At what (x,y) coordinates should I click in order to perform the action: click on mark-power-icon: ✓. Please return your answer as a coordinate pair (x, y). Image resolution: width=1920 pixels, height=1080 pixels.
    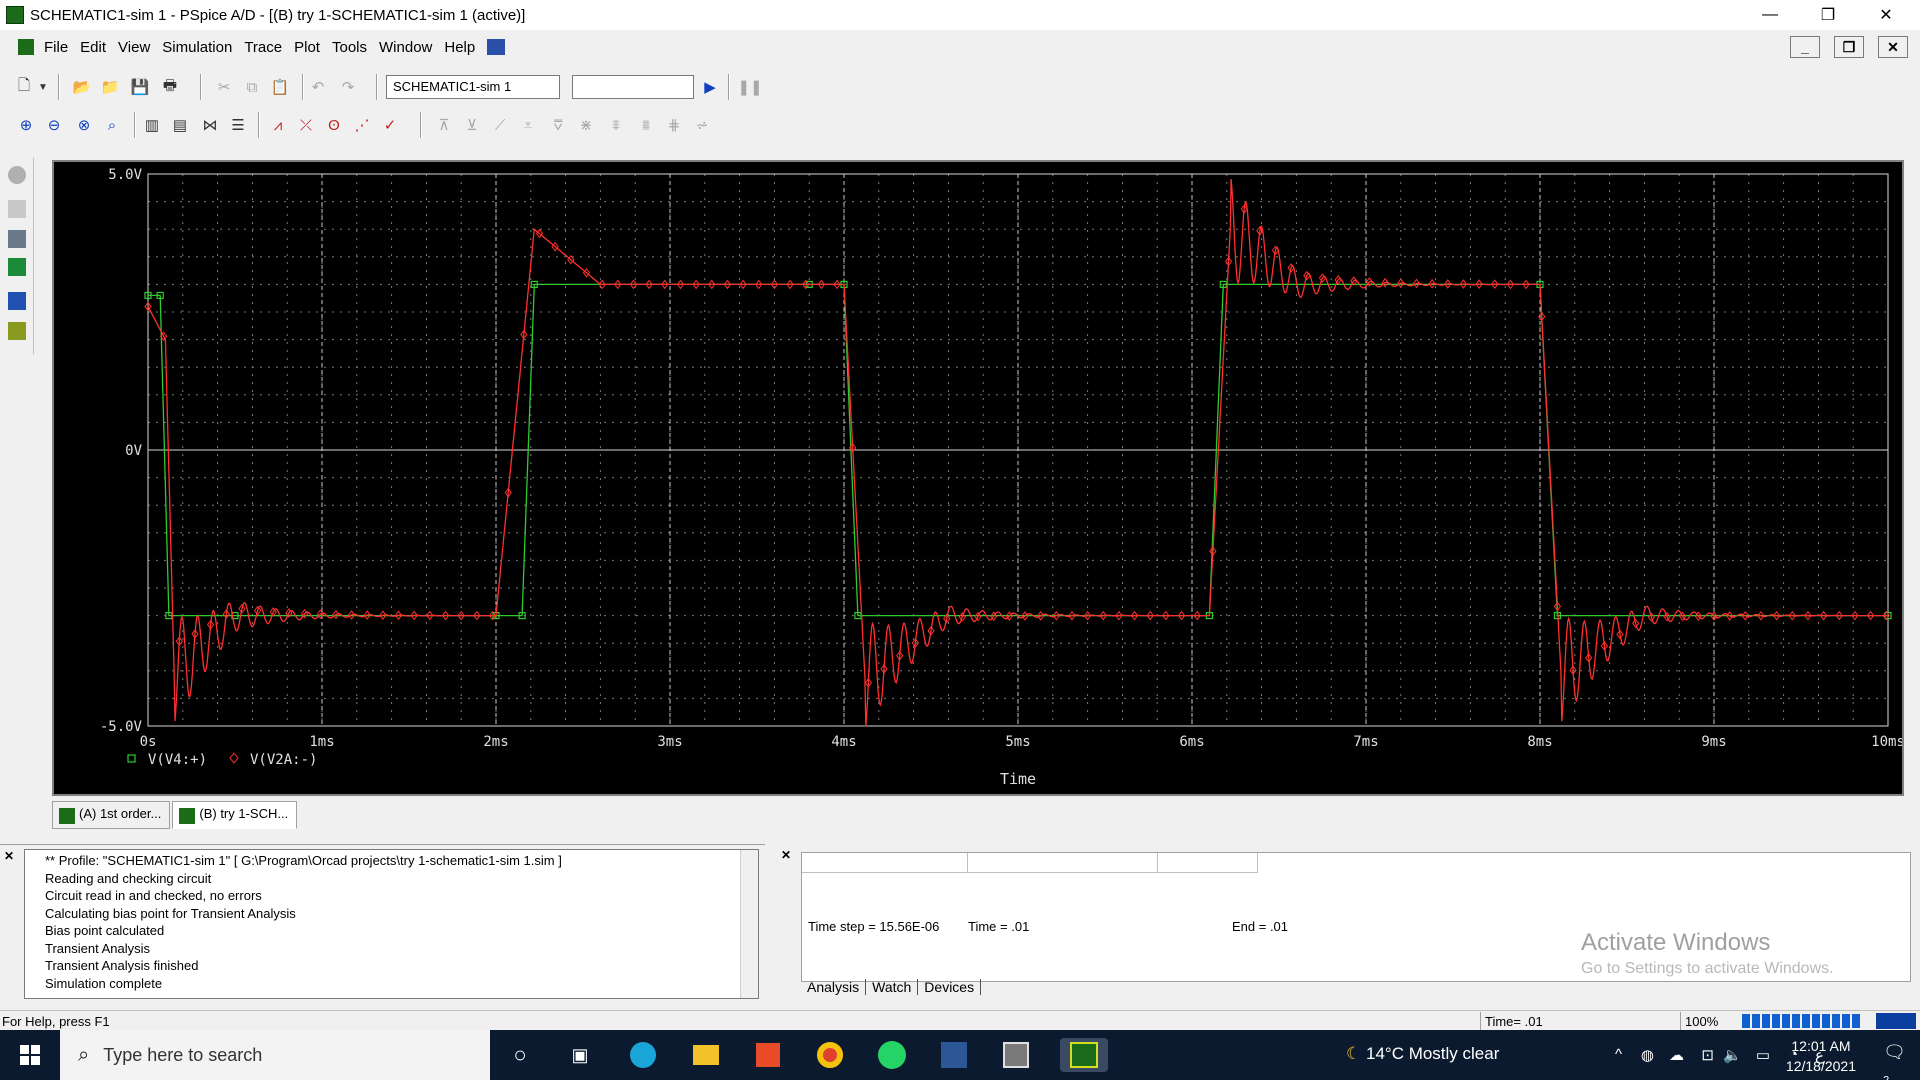
    Looking at the image, I should click on (390, 125).